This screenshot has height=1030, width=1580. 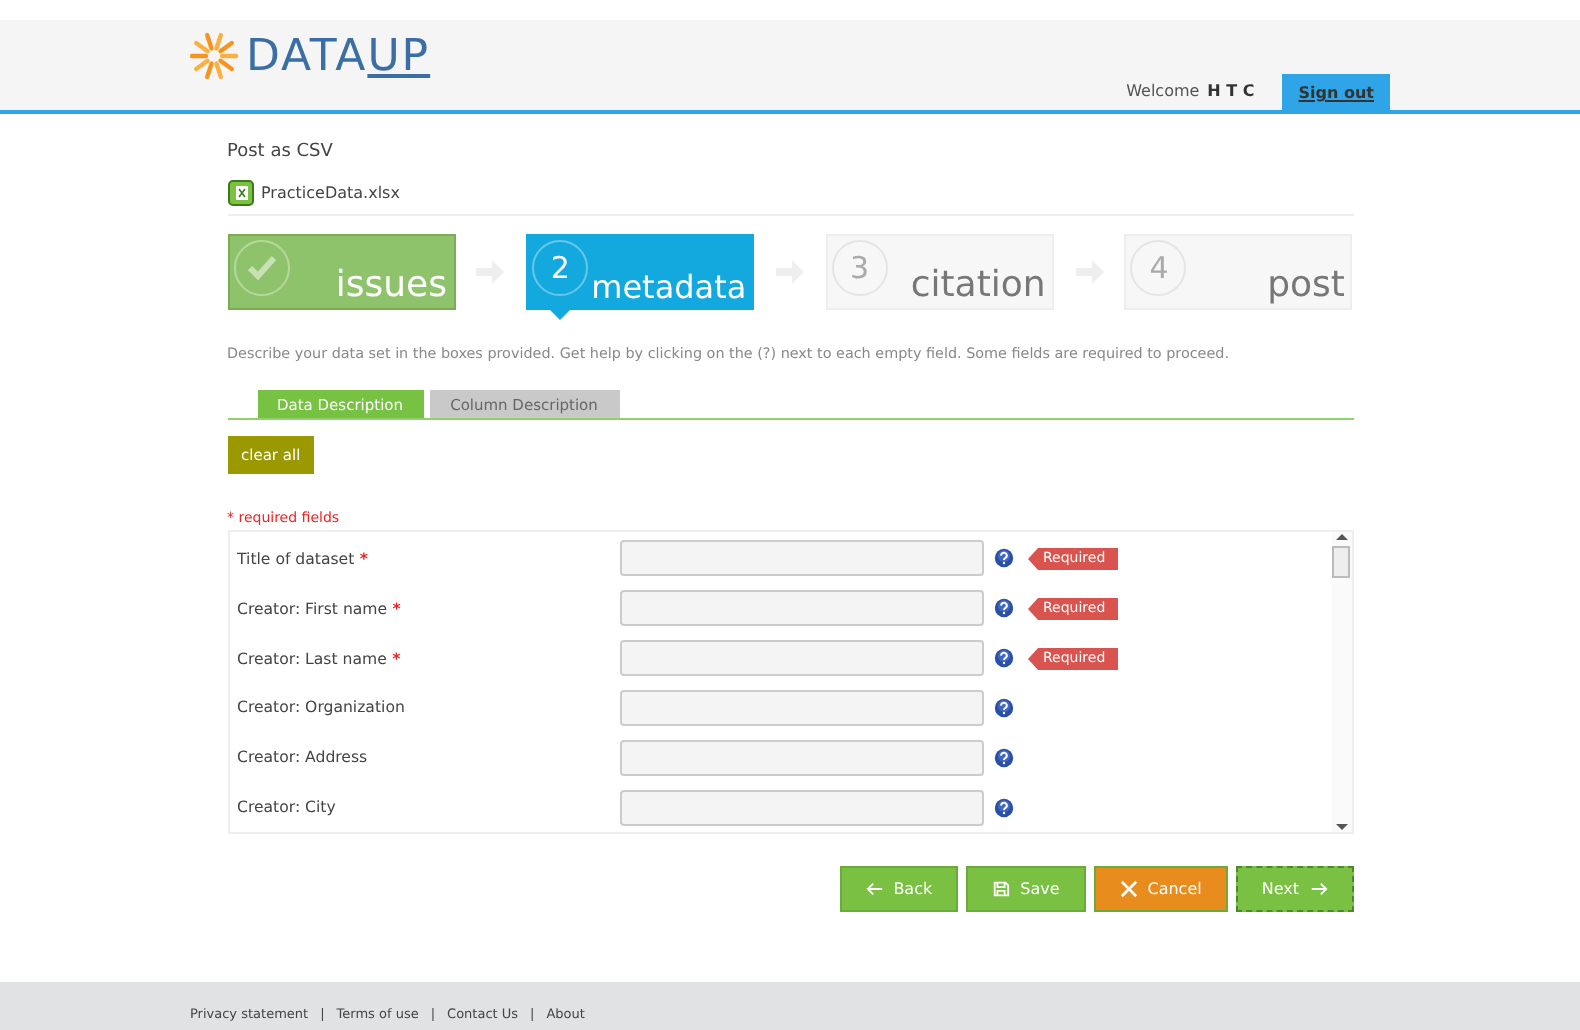 I want to click on step-number: 3, so click(x=860, y=268).